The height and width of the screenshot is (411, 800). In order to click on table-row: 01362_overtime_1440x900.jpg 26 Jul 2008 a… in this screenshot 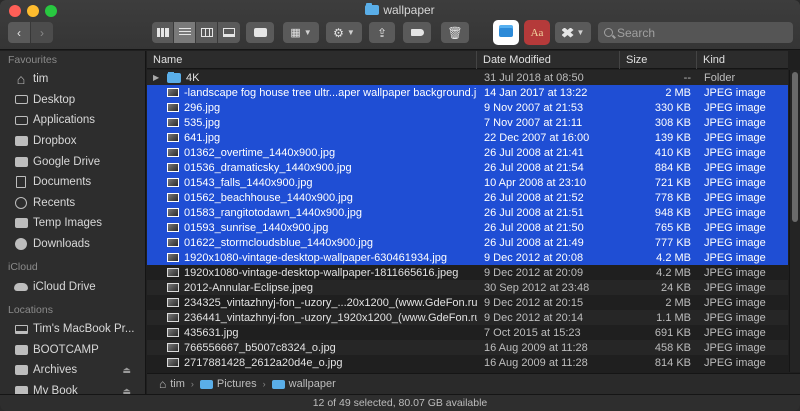, I will do `click(467, 152)`.